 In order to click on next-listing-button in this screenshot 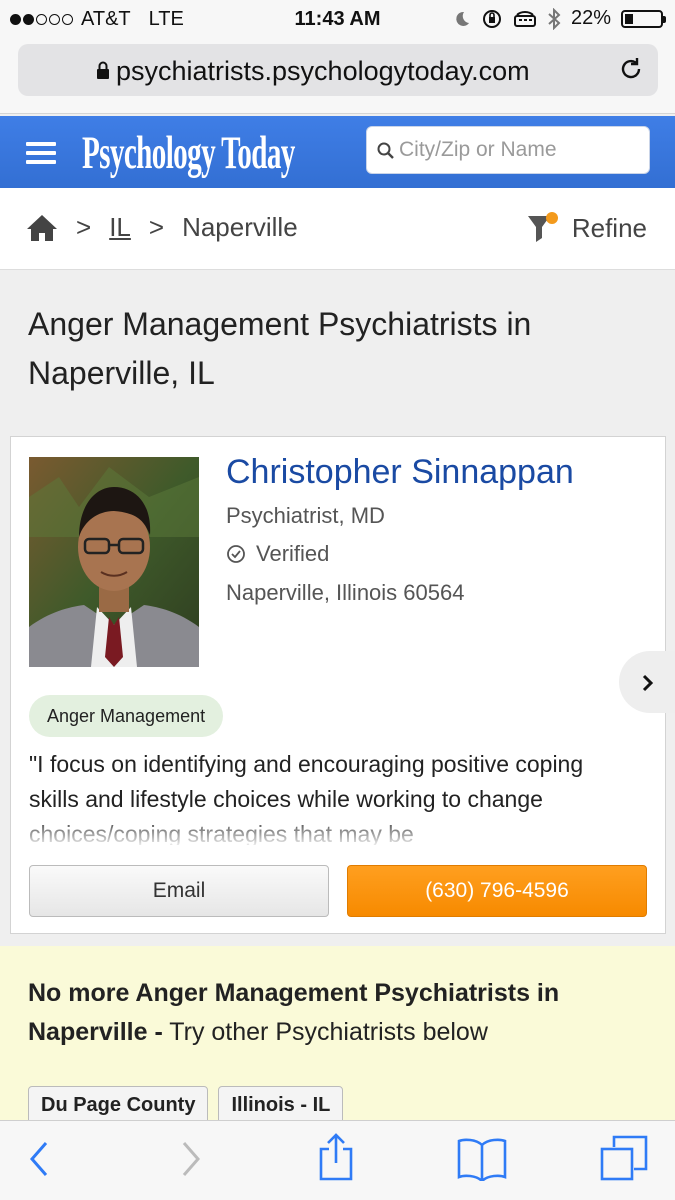, I will do `click(647, 682)`.